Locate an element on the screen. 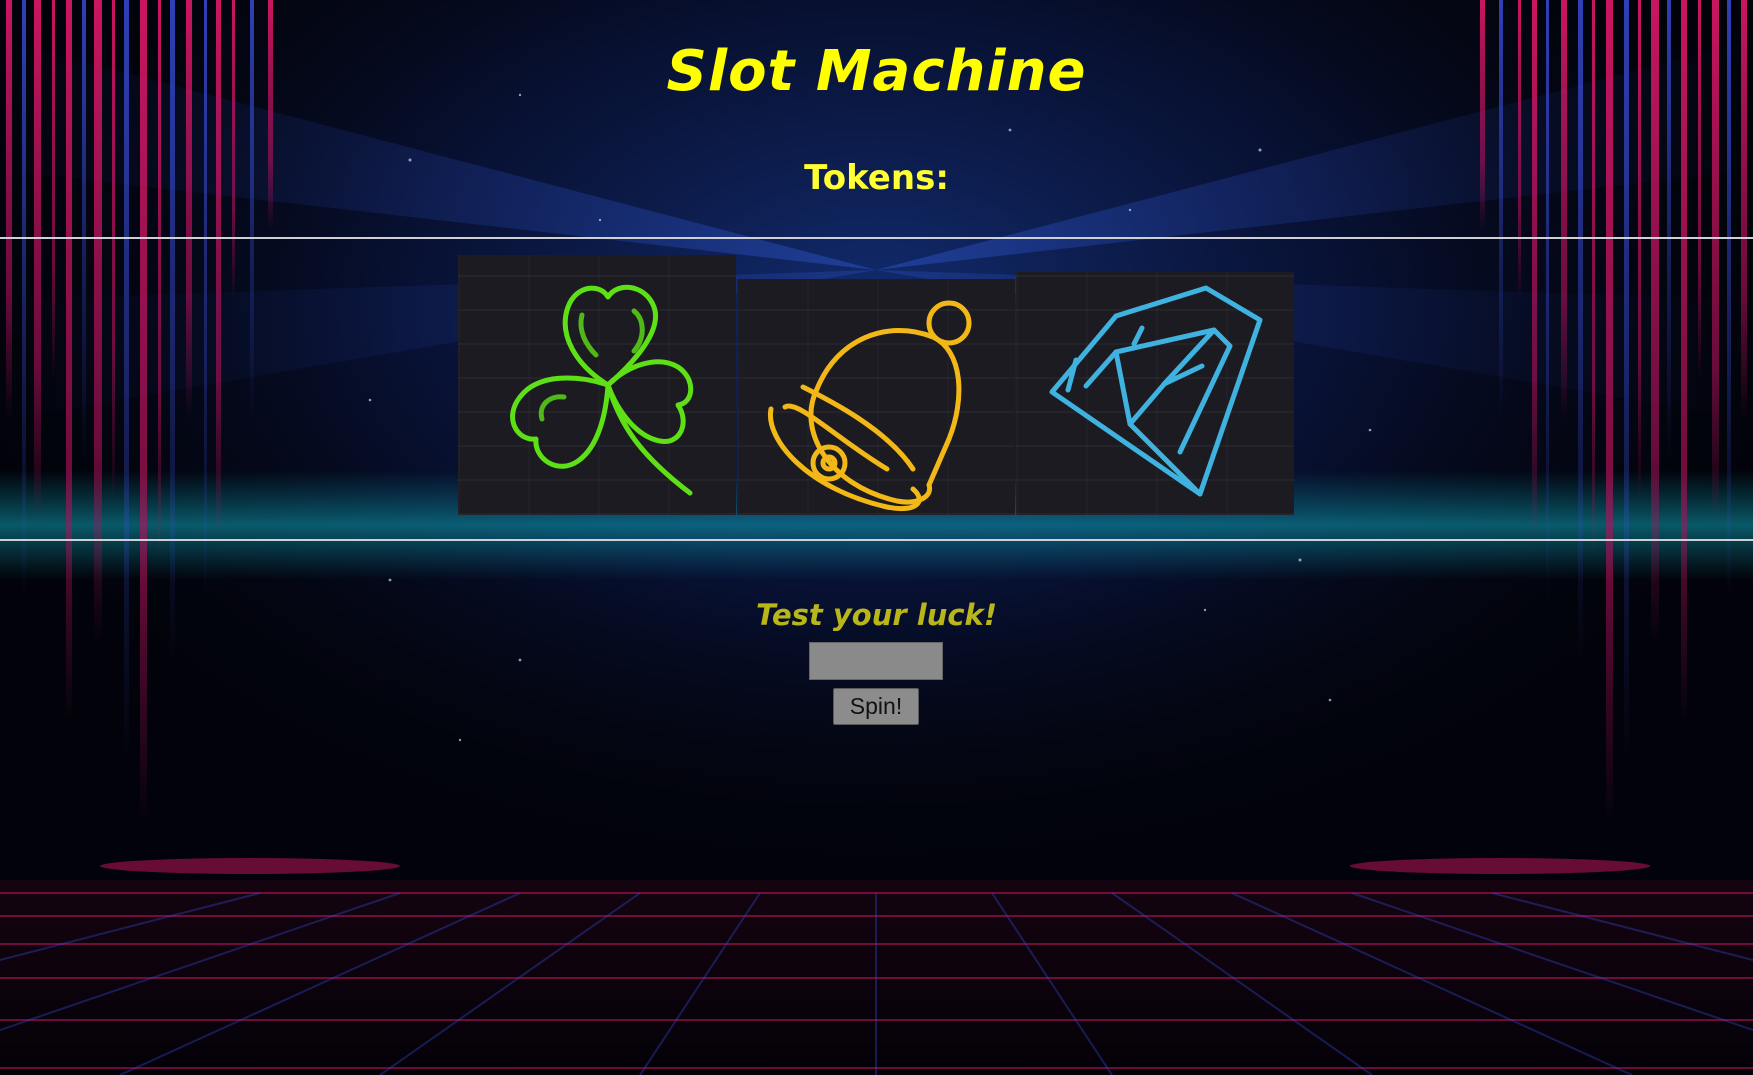 The height and width of the screenshot is (1075, 1753). tokens-label: Tokens: is located at coordinates (876, 178).